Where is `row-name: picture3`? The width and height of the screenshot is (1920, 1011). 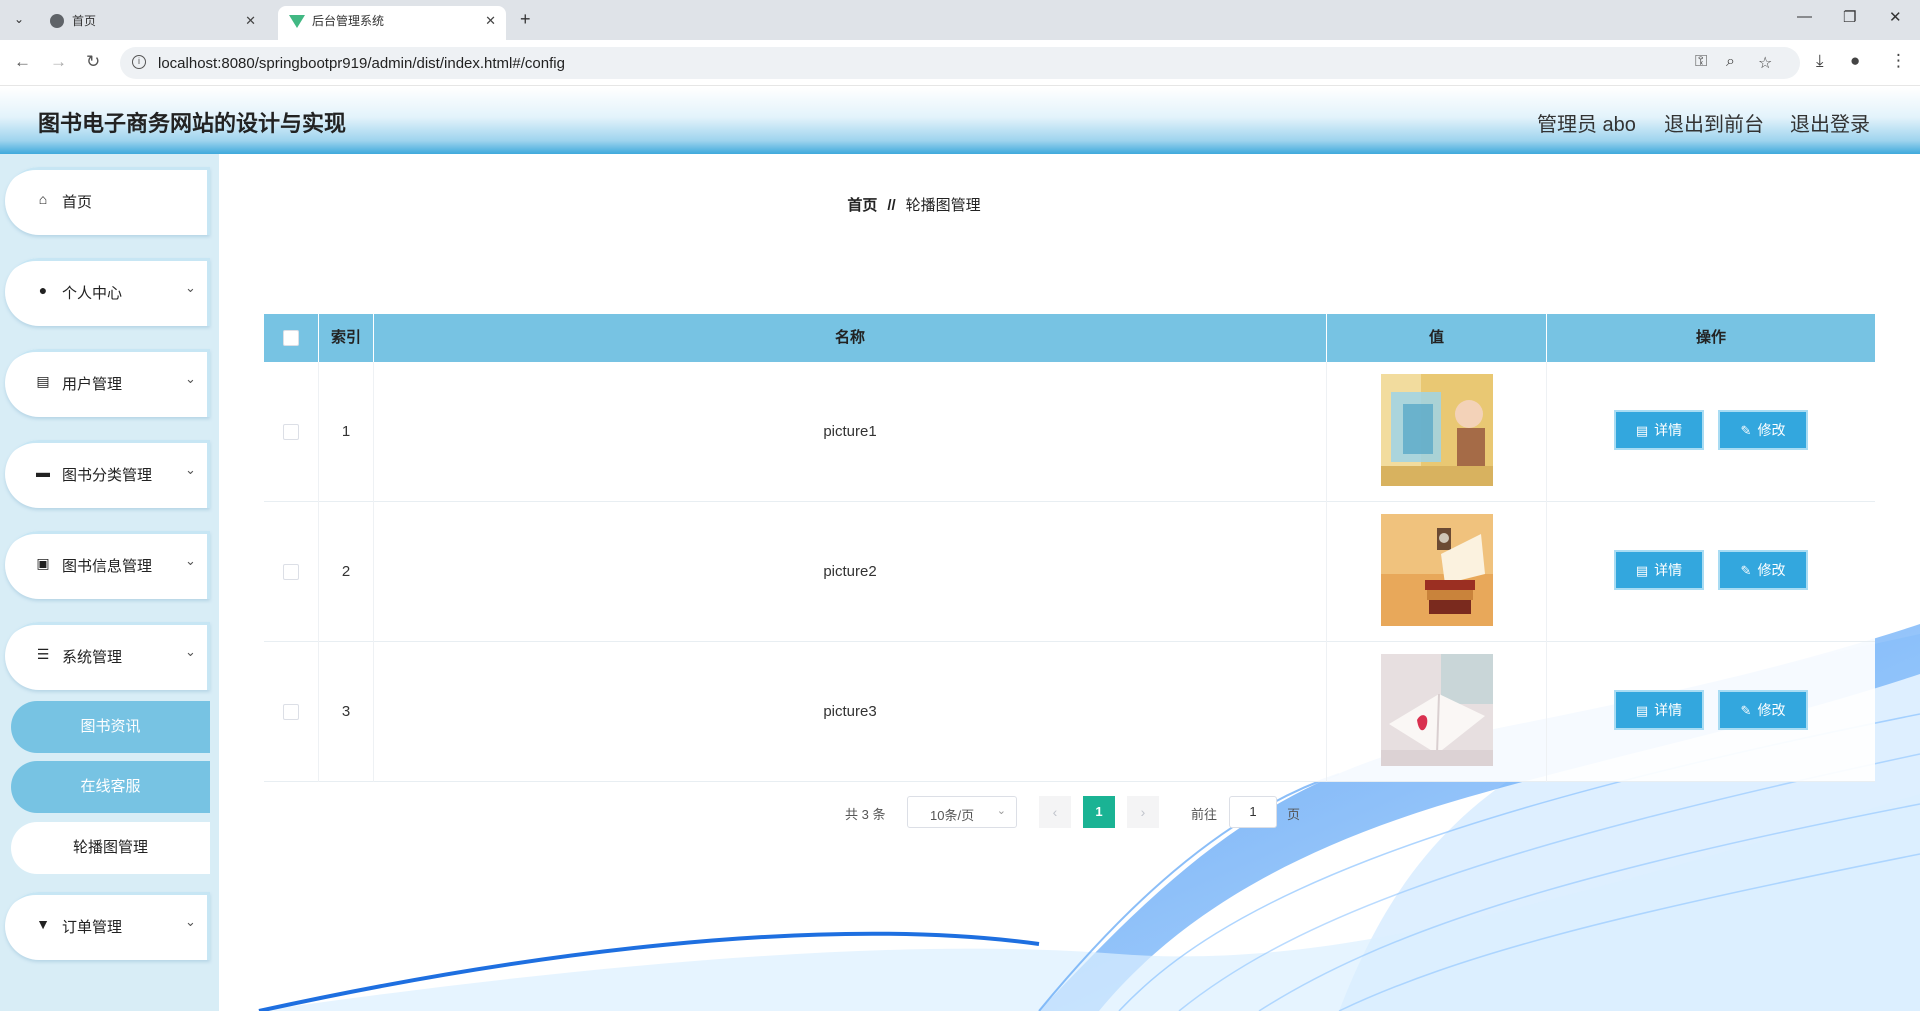
row-name: picture3 is located at coordinates (850, 712).